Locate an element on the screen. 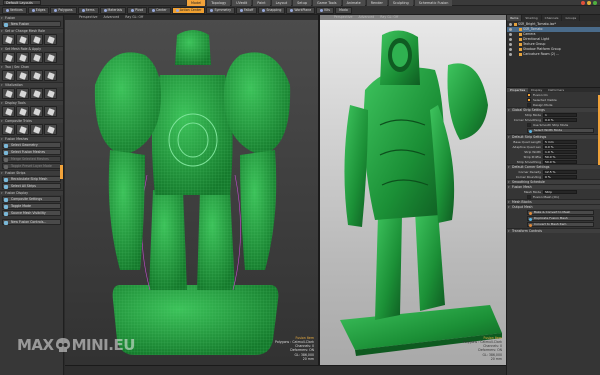  property-value-field: 5 mm is located at coordinates (560, 141).